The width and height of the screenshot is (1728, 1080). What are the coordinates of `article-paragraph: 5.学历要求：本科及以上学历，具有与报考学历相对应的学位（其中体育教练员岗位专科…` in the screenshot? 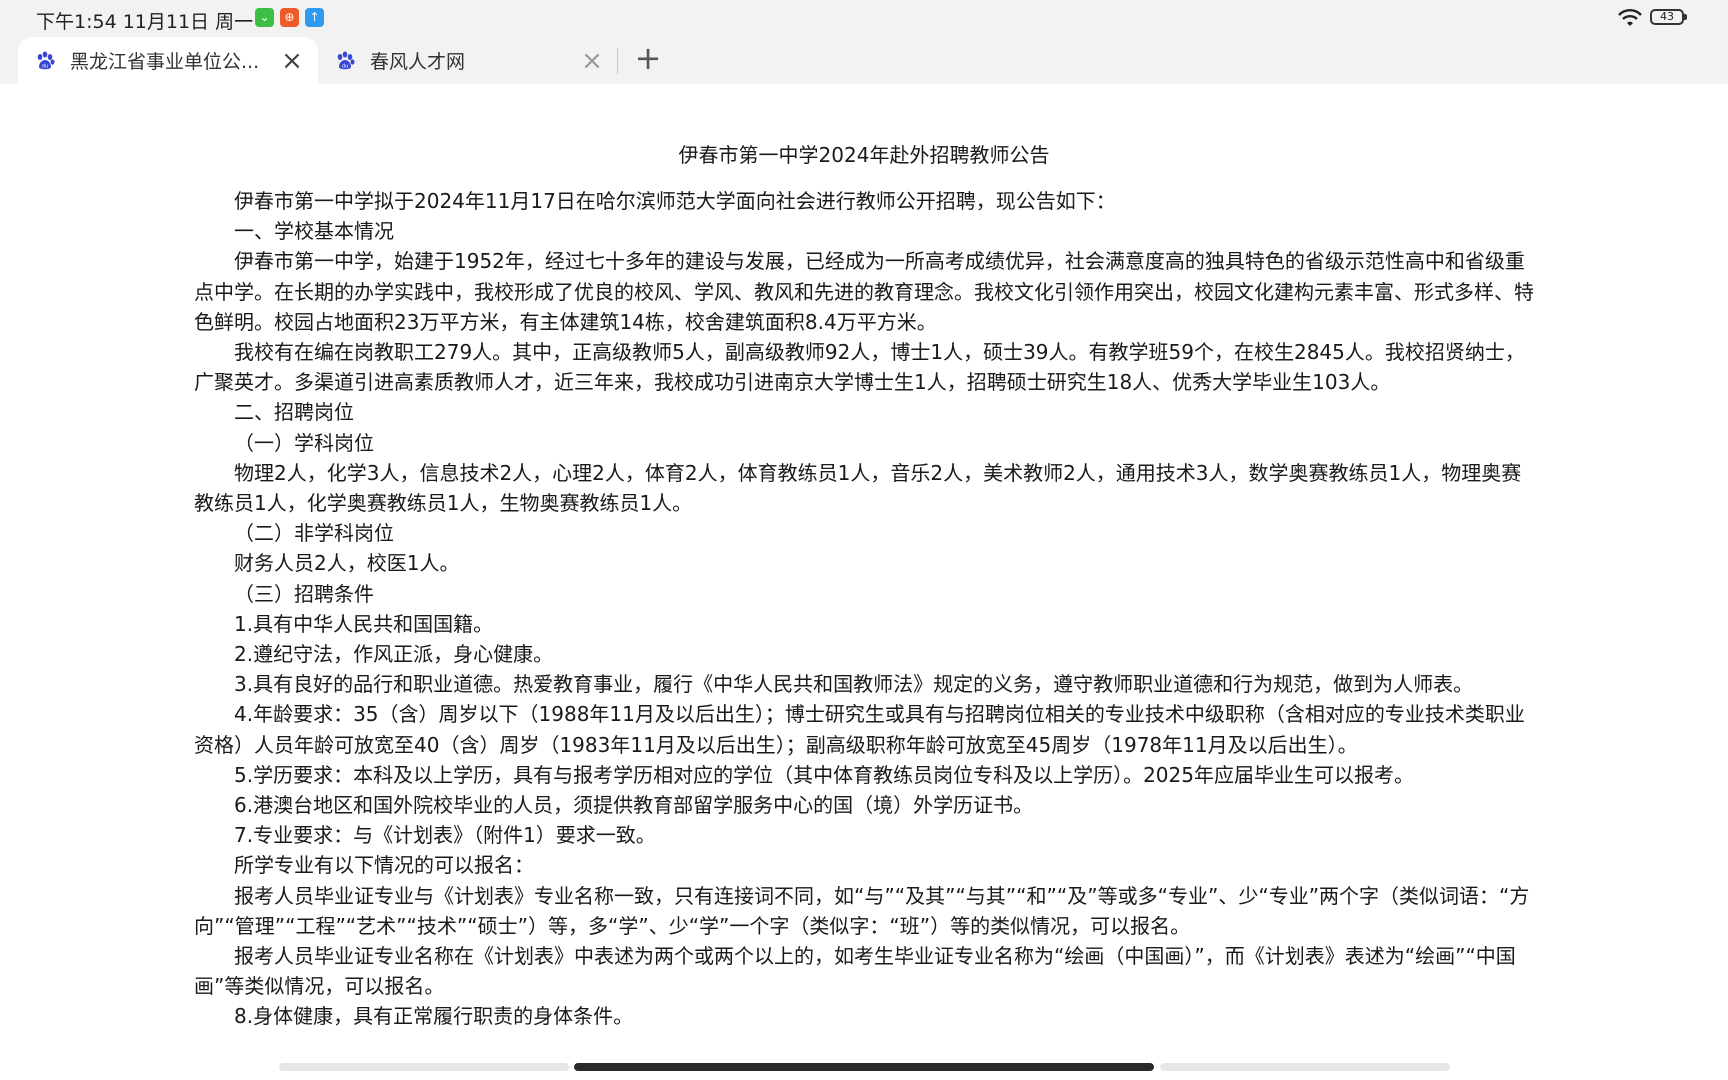 It's located at (824, 774).